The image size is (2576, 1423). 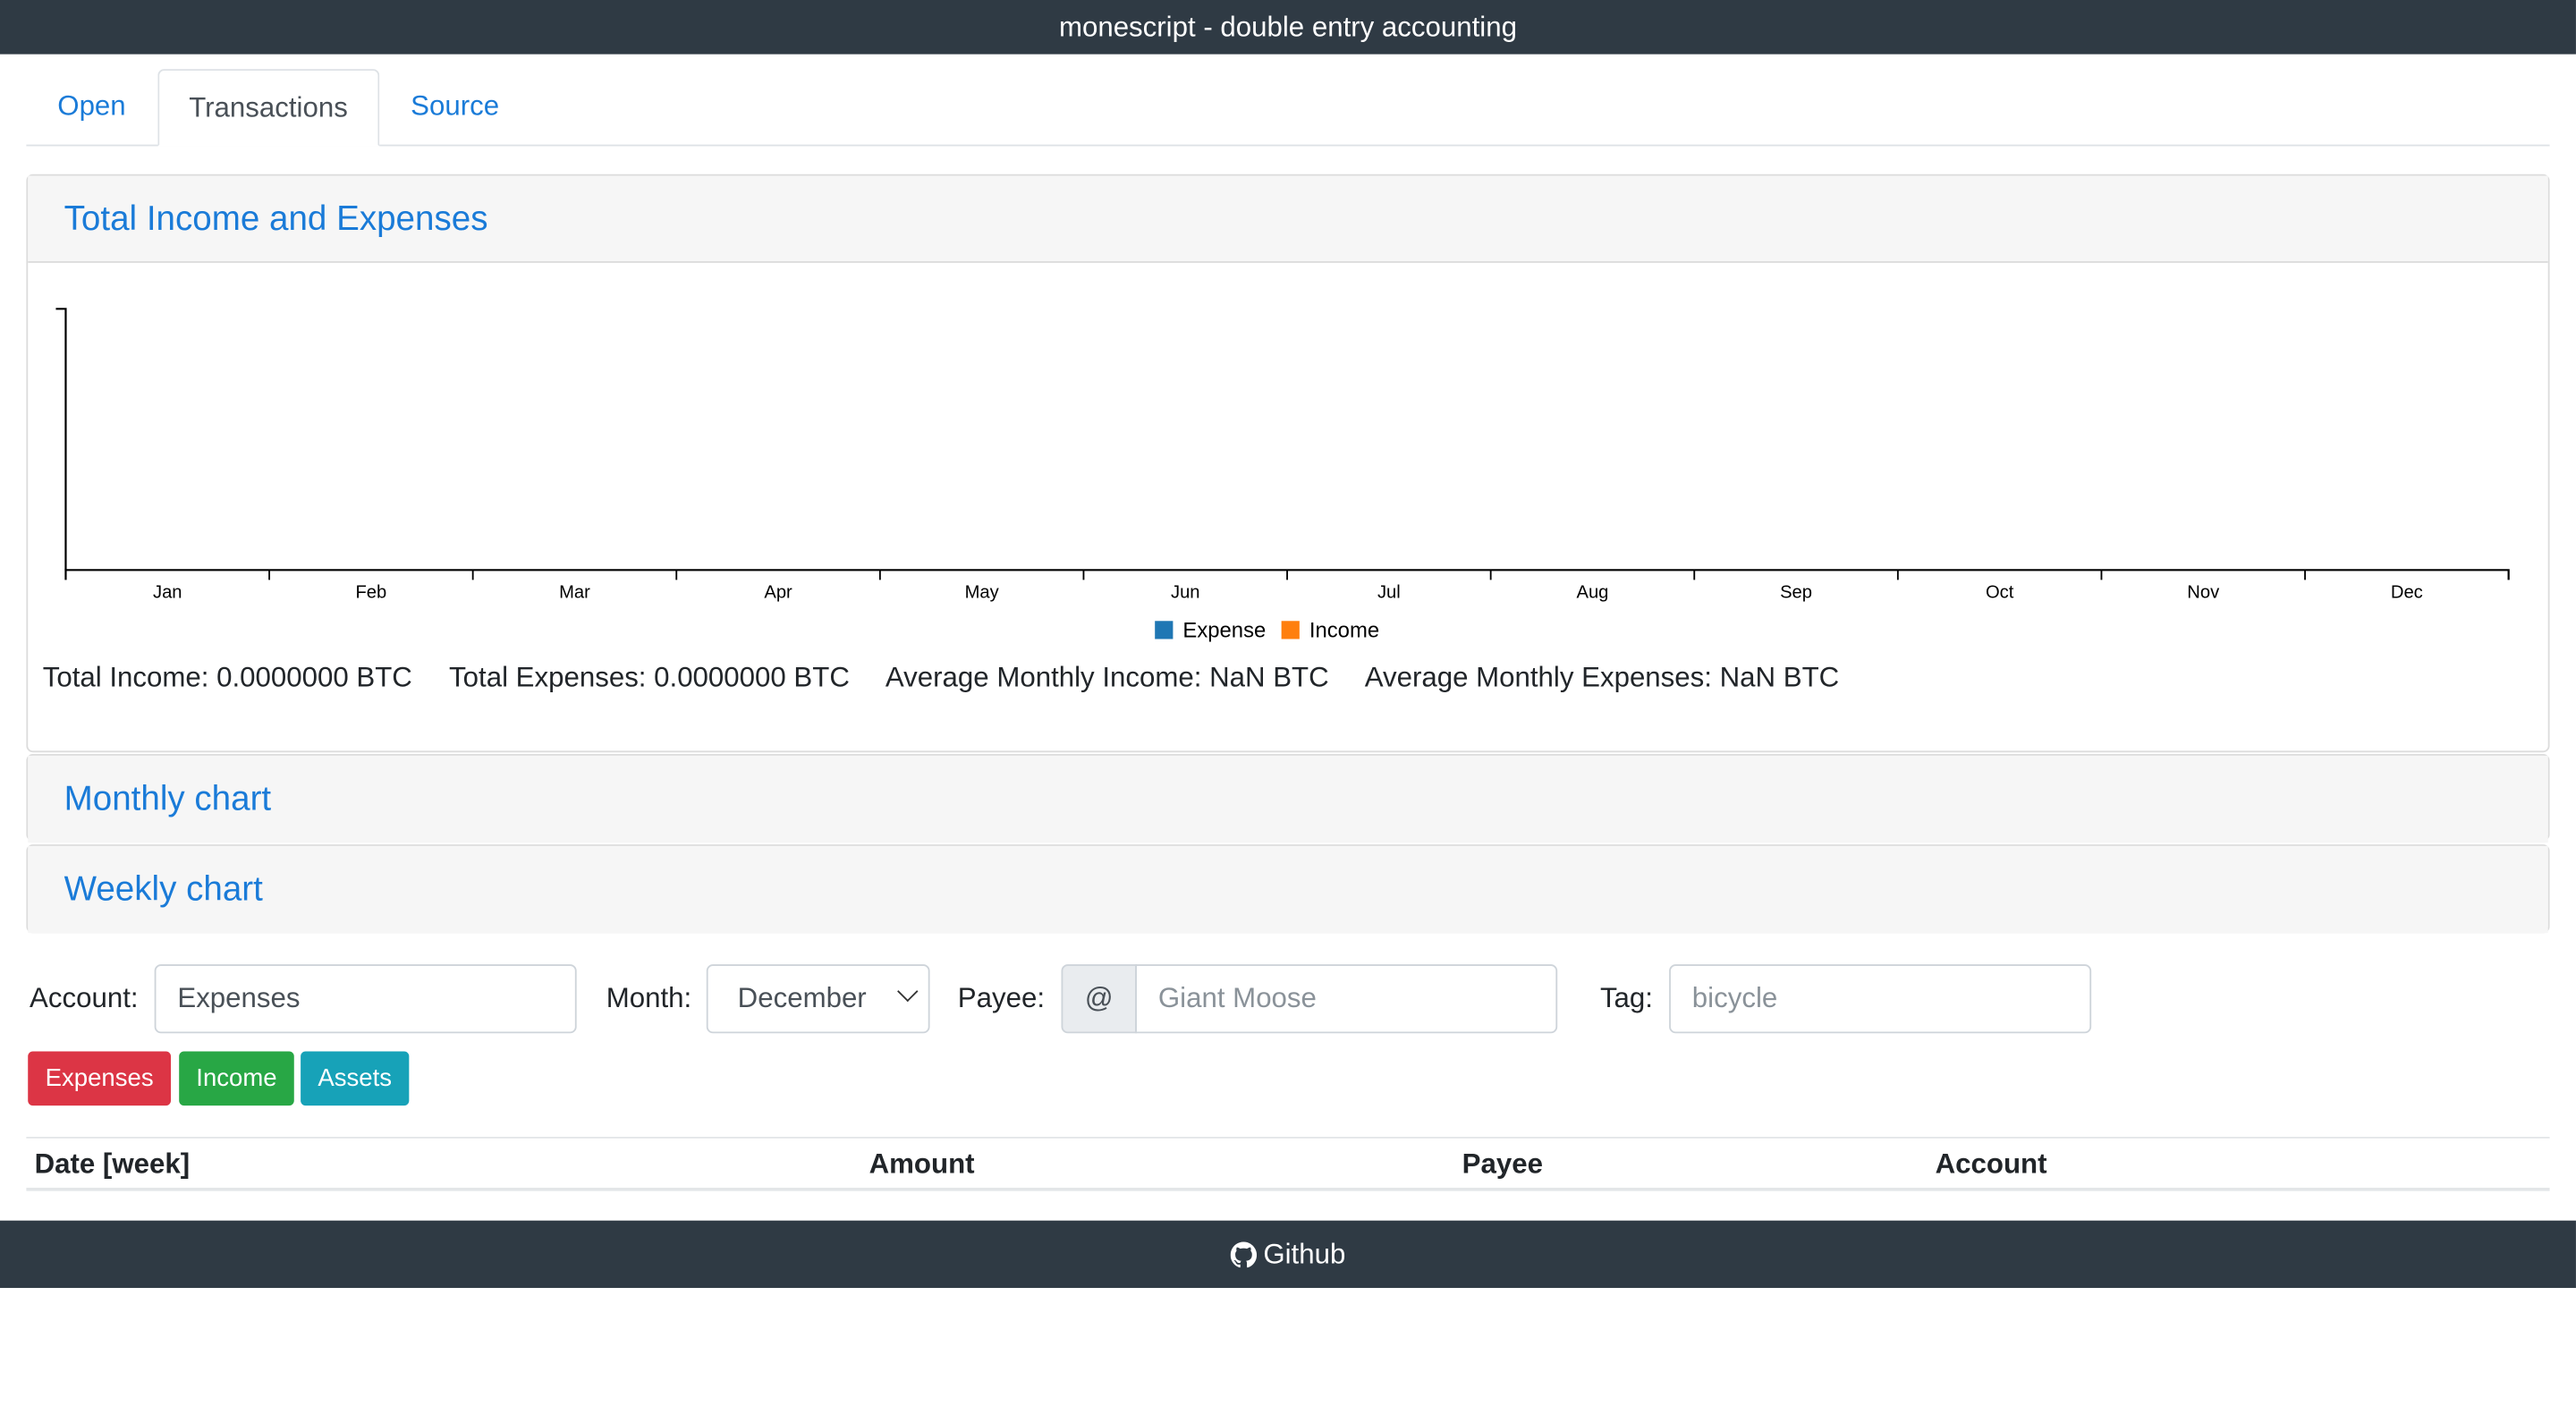 What do you see at coordinates (455, 106) in the screenshot?
I see `tab-source: Source` at bounding box center [455, 106].